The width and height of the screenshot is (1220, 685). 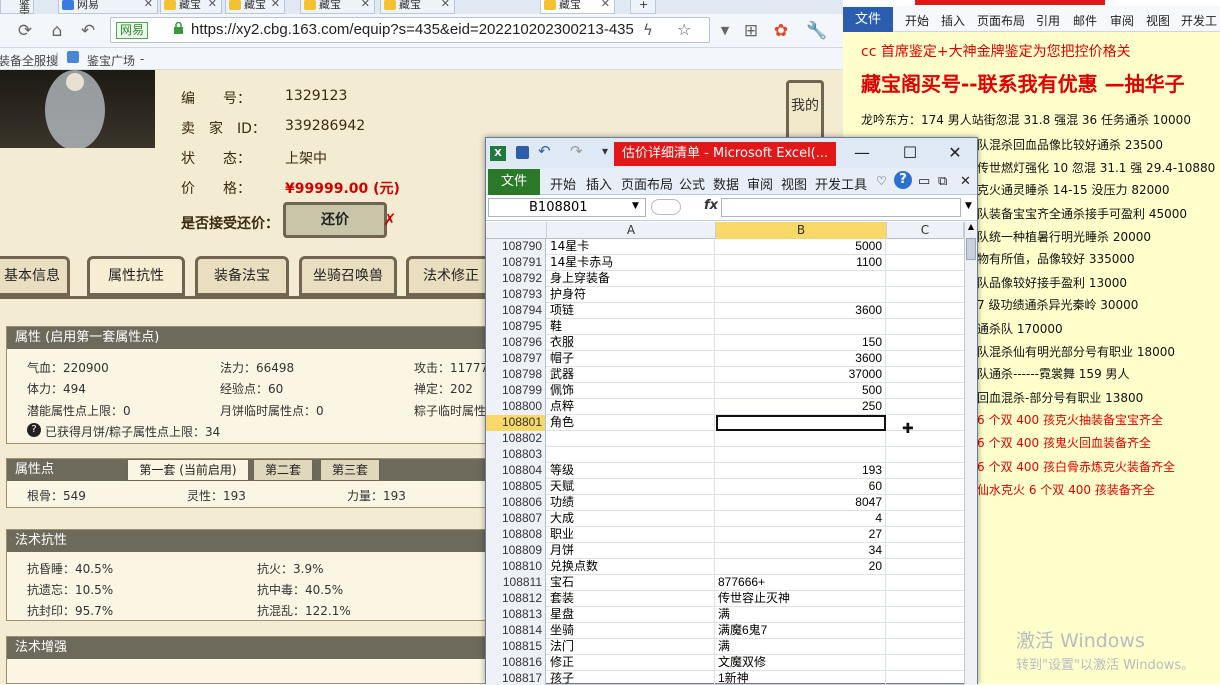 I want to click on cell-a: 角色, so click(x=631, y=423).